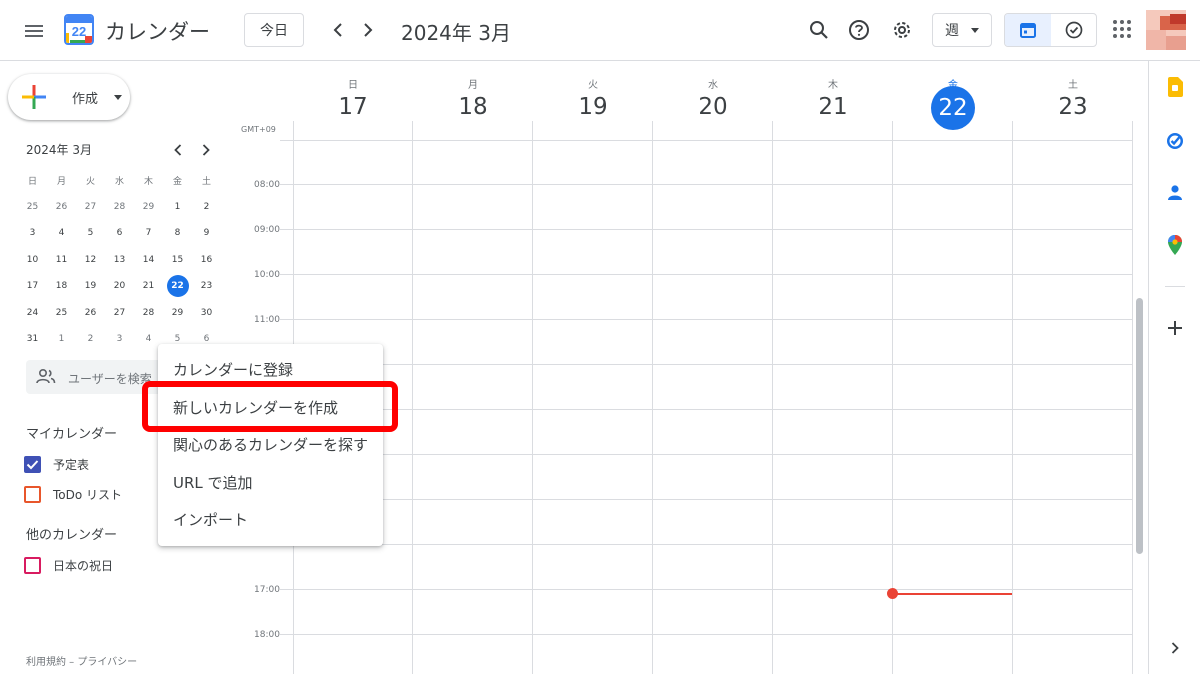  Describe the element at coordinates (859, 30) in the screenshot. I see `help-icon` at that location.